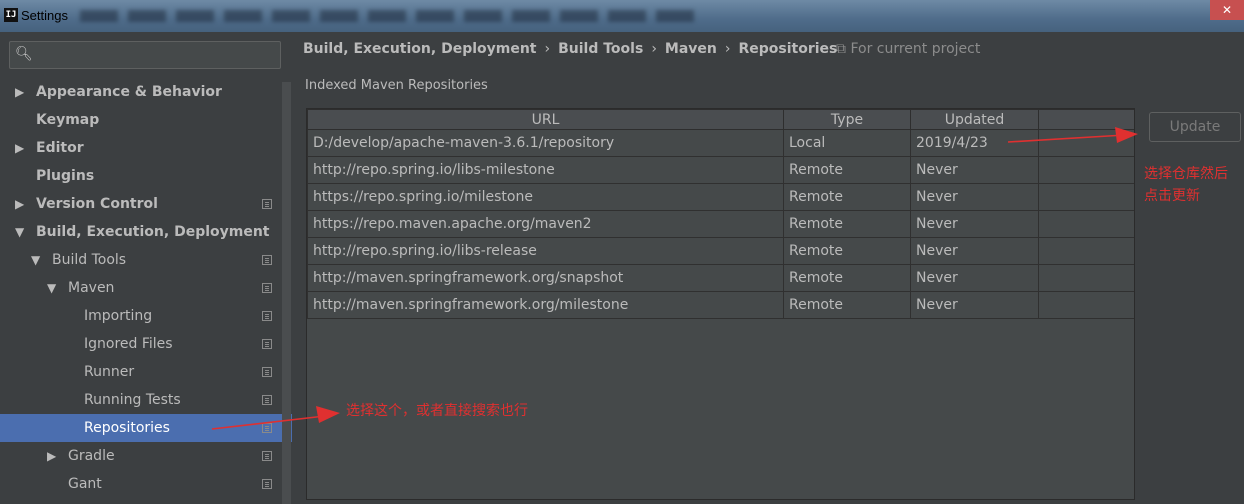 Image resolution: width=1244 pixels, height=504 pixels. What do you see at coordinates (841, 49) in the screenshot?
I see `project-scope-icon: ⧉` at bounding box center [841, 49].